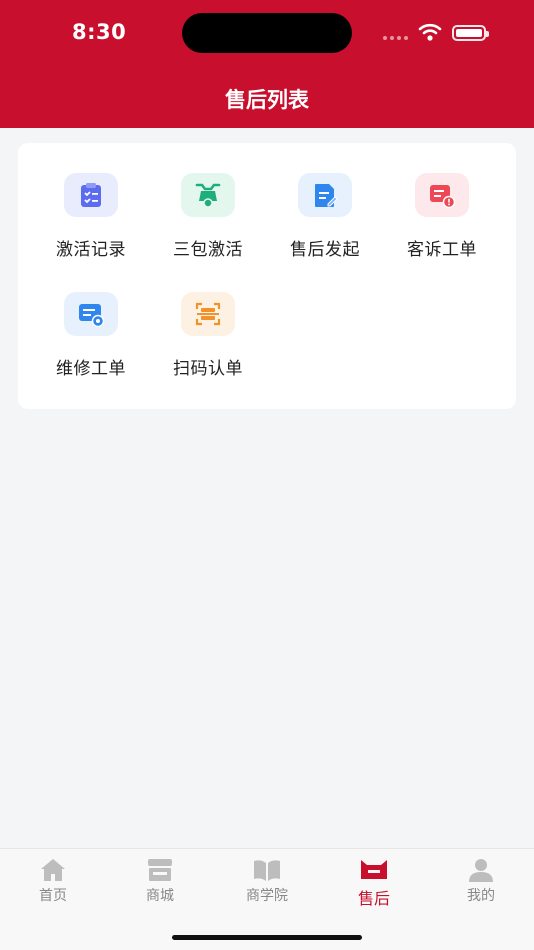 The image size is (534, 950). Describe the element at coordinates (267, 937) in the screenshot. I see `home-indicator` at that location.